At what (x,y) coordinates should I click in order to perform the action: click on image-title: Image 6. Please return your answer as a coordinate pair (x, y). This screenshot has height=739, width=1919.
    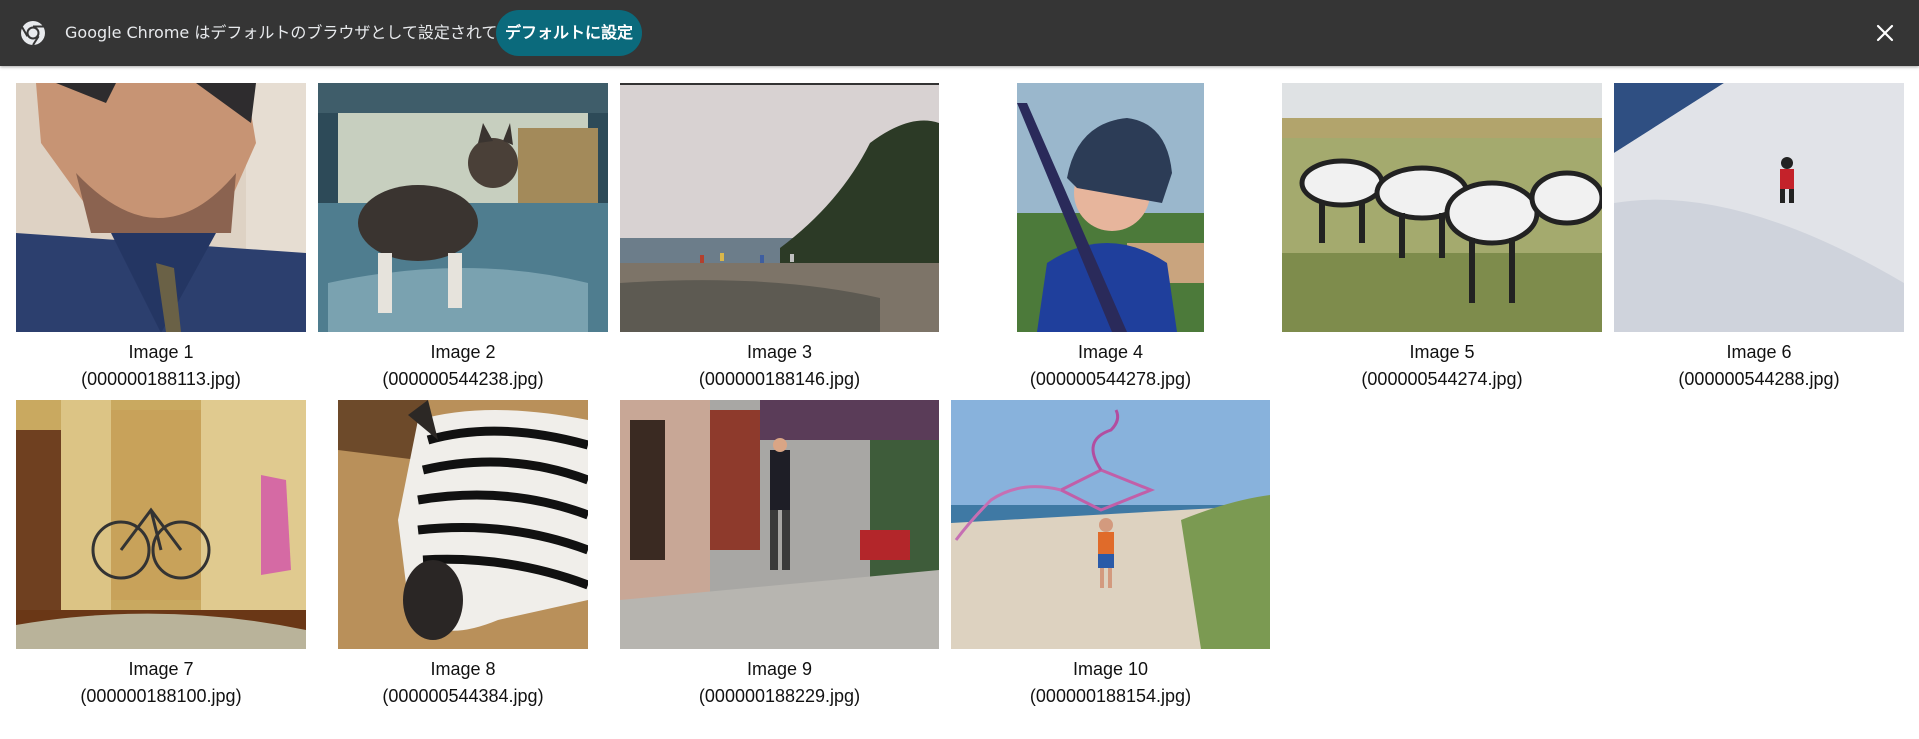
    Looking at the image, I should click on (1759, 352).